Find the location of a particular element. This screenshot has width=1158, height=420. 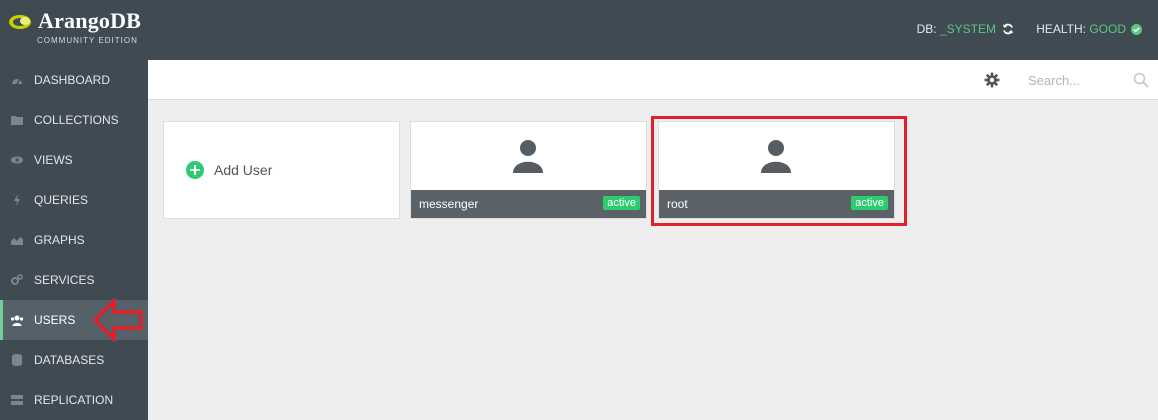

user-tile-root: root active is located at coordinates (776, 170).